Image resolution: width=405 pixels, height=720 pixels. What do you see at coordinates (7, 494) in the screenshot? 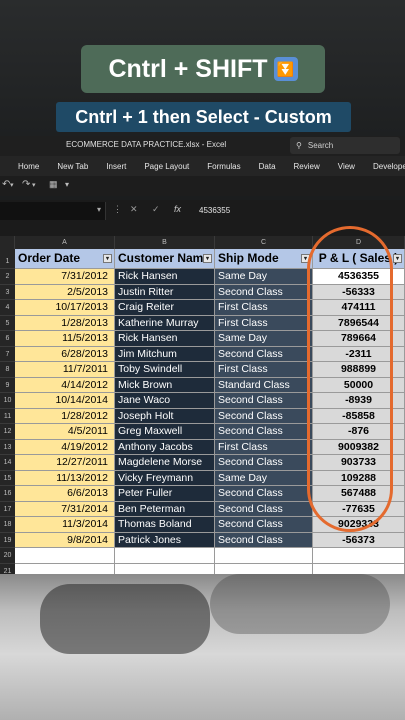
I see `row-header: 16` at bounding box center [7, 494].